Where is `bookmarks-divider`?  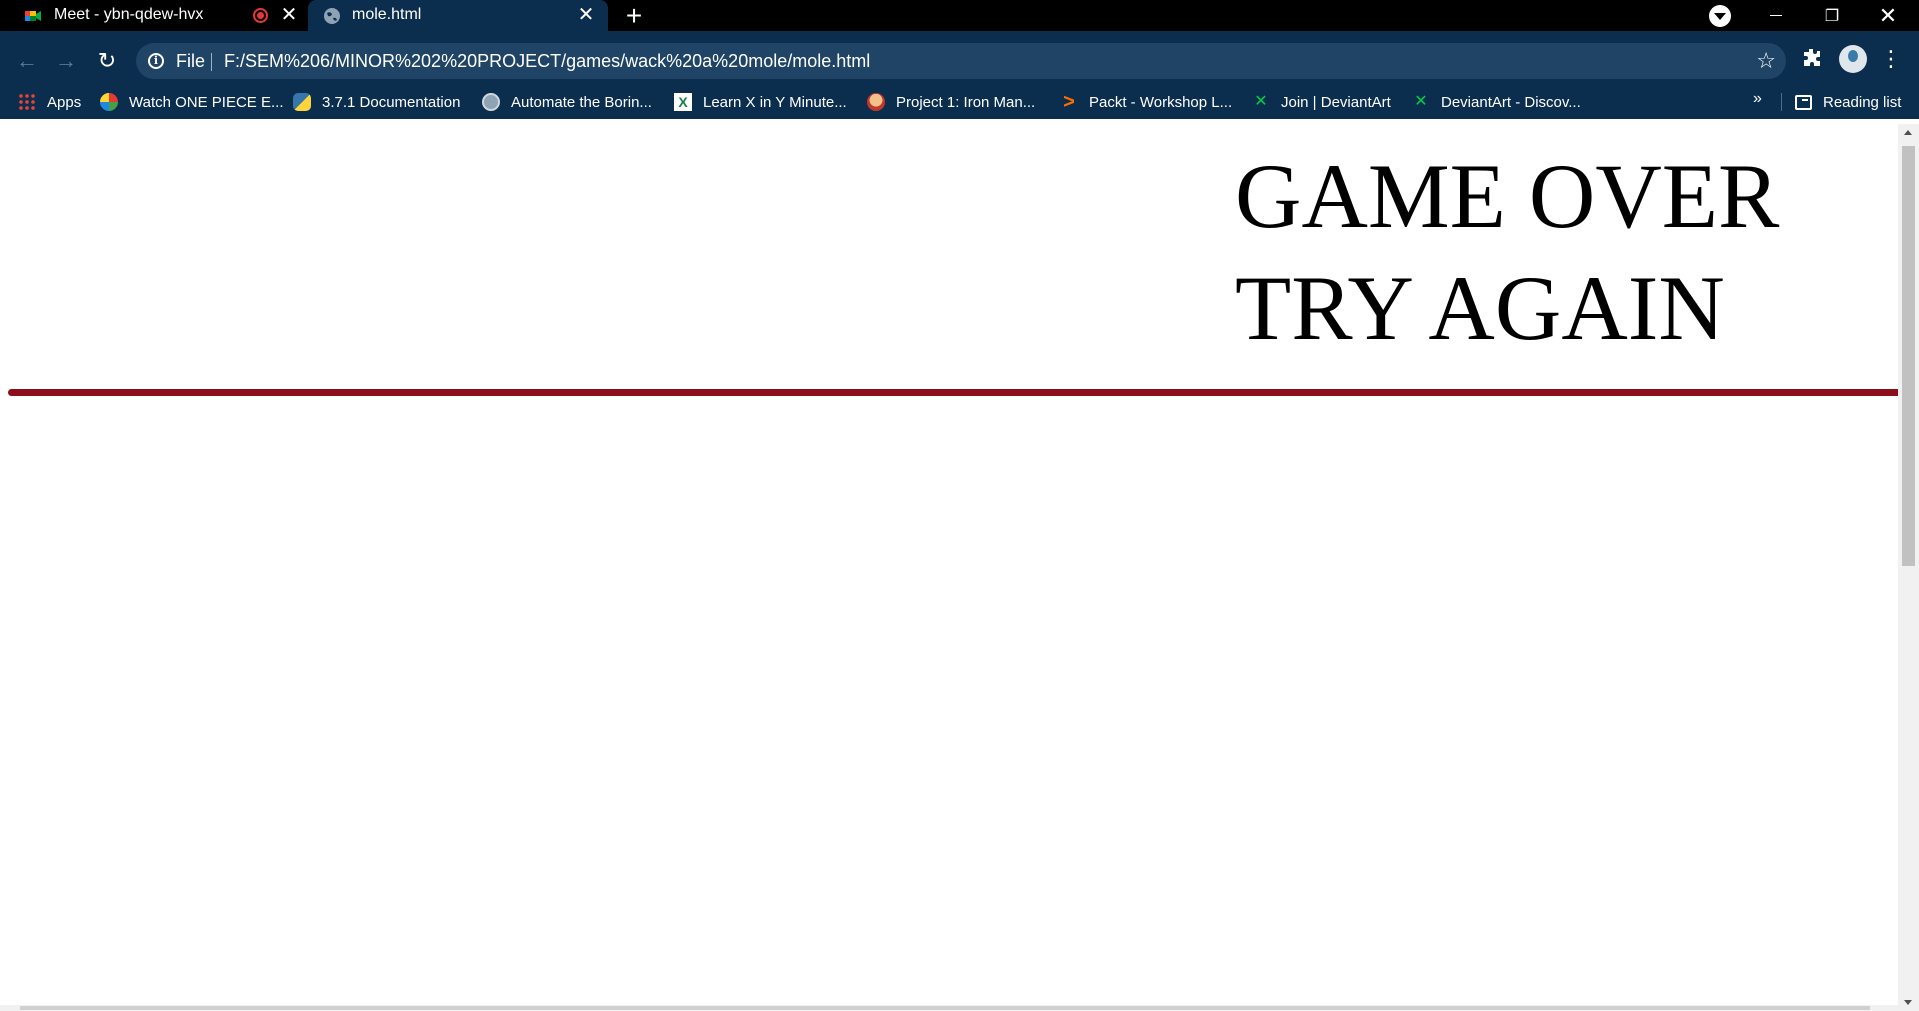
bookmarks-divider is located at coordinates (1781, 102).